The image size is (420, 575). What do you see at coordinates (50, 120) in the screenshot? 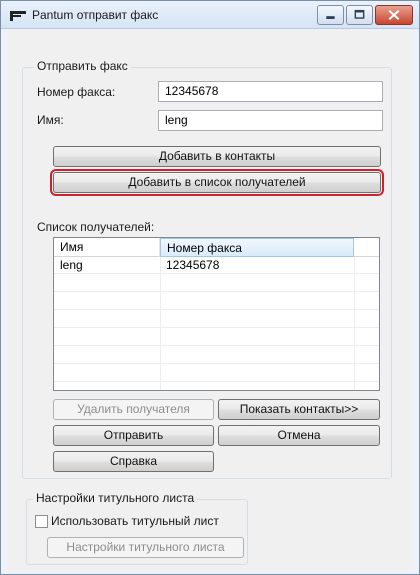
I see `name-label: Имя:` at bounding box center [50, 120].